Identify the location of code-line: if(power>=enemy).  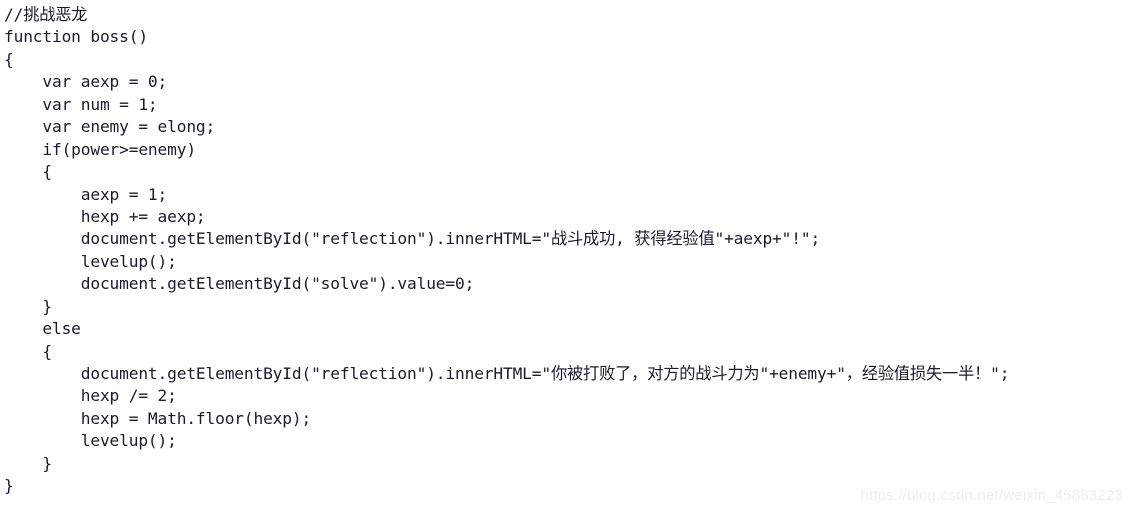
(100, 149).